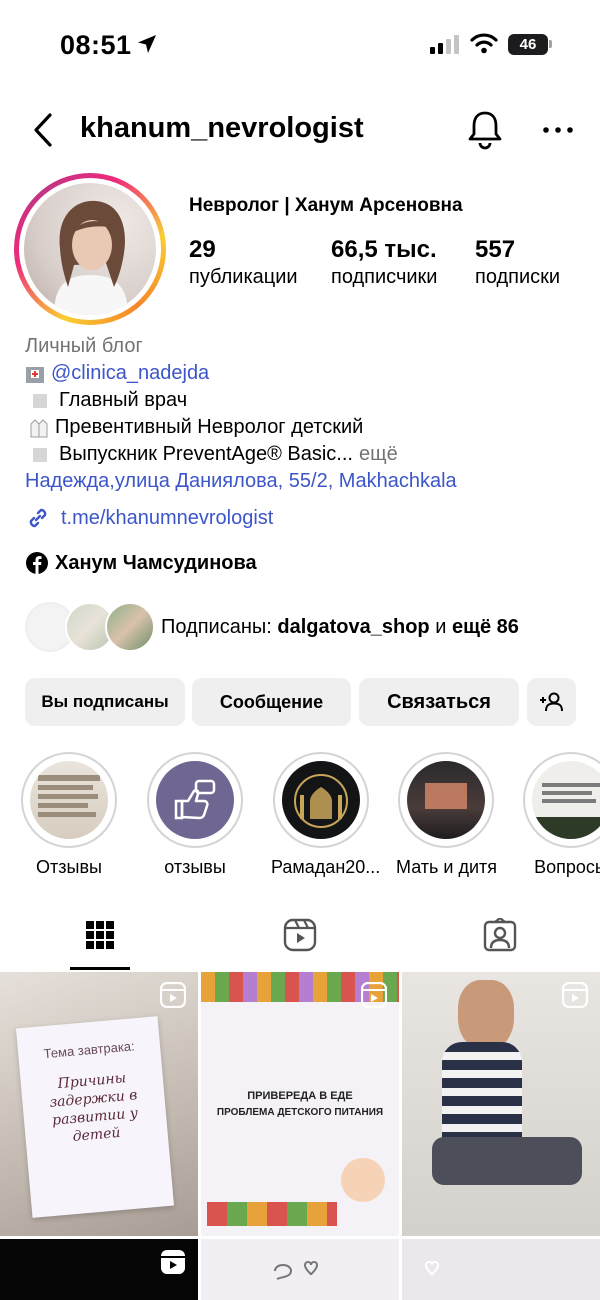 Image resolution: width=600 pixels, height=1300 pixels. Describe the element at coordinates (432, 1268) in the screenshot. I see `hearts-doodle-icon` at that location.